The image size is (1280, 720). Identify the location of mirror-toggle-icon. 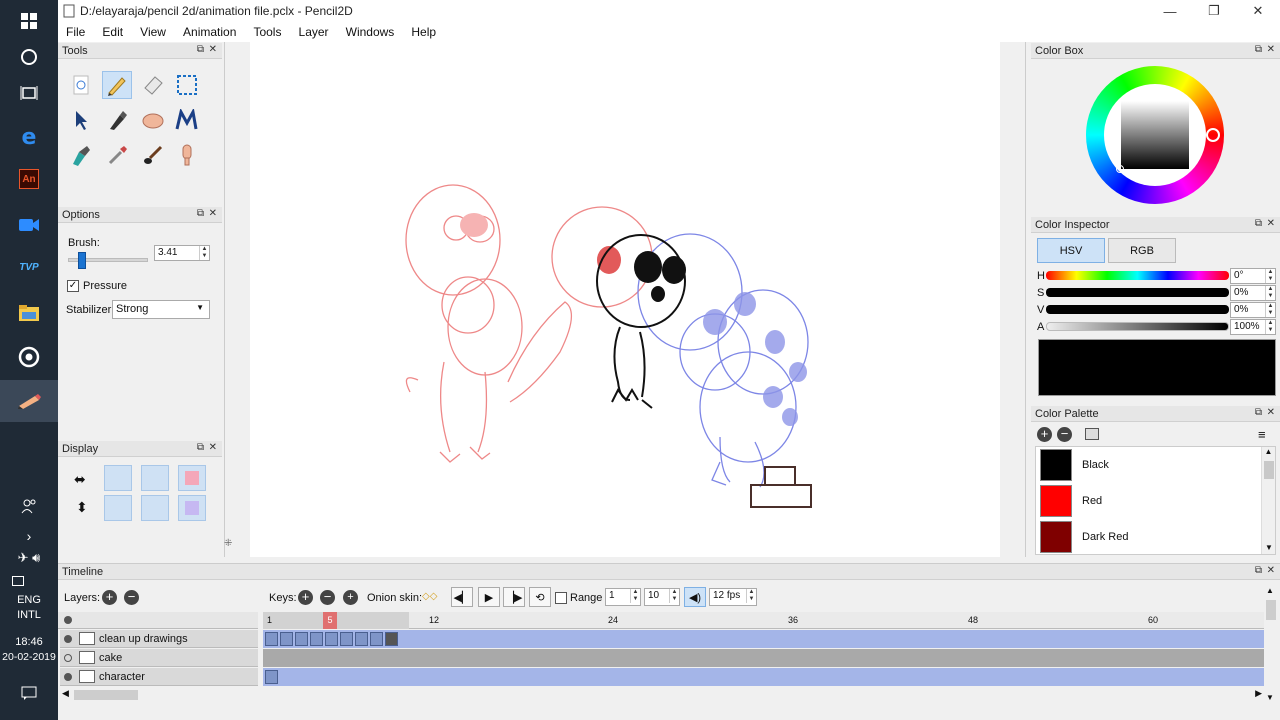
(118, 508).